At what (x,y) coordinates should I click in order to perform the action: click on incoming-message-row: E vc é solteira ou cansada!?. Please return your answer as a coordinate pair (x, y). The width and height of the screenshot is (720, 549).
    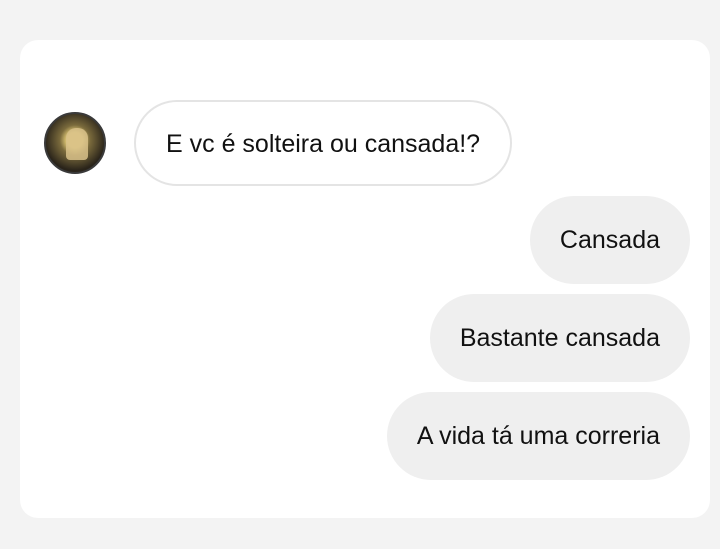
    Looking at the image, I should click on (278, 143).